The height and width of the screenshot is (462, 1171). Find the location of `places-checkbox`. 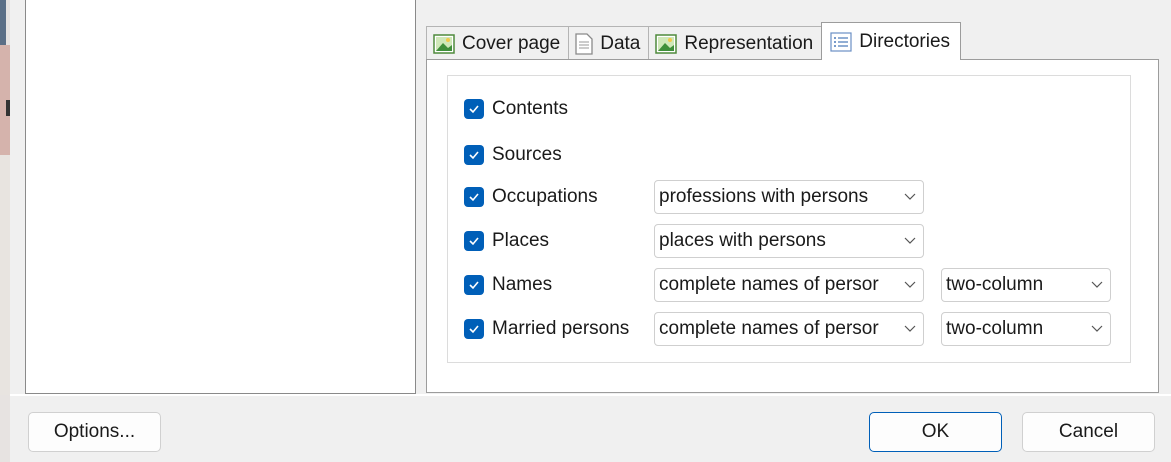

places-checkbox is located at coordinates (474, 241).